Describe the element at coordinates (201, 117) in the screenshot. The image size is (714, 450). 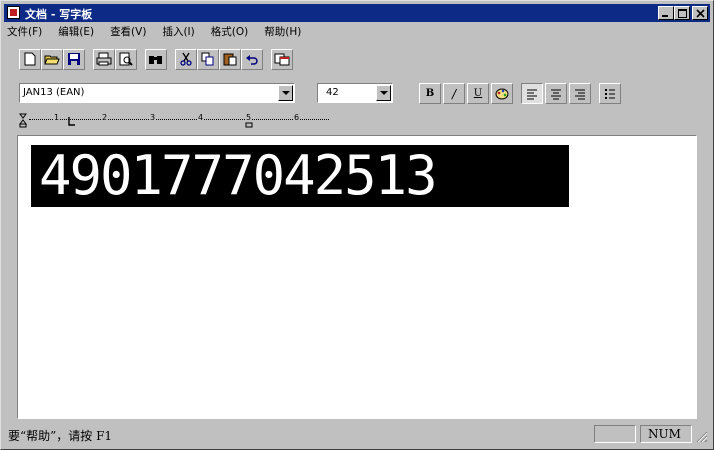
I see `ruler-mark: 4` at that location.